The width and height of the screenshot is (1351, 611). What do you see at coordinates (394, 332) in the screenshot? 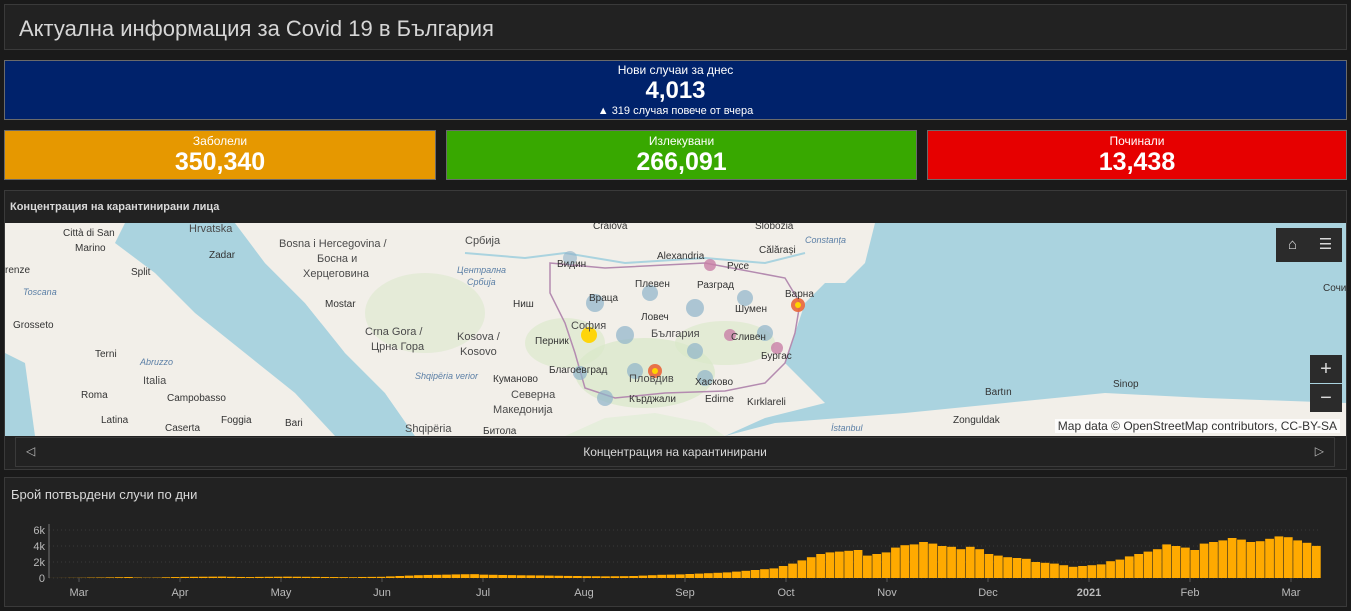
I see `map-label: Crna Gora /` at bounding box center [394, 332].